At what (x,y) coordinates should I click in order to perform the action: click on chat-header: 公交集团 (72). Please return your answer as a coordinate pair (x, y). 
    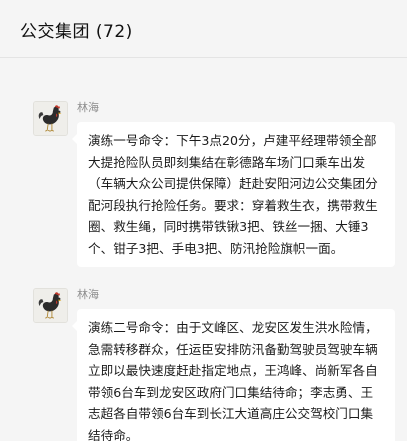
    Looking at the image, I should click on (203, 29).